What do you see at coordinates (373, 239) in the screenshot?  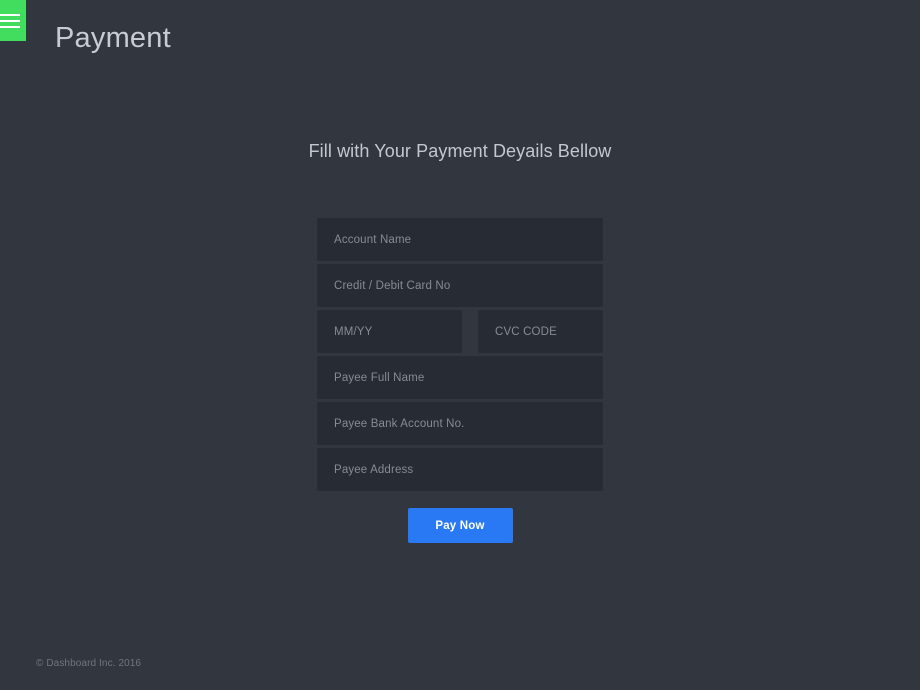 I see `account-name-placeholder: Account Name` at bounding box center [373, 239].